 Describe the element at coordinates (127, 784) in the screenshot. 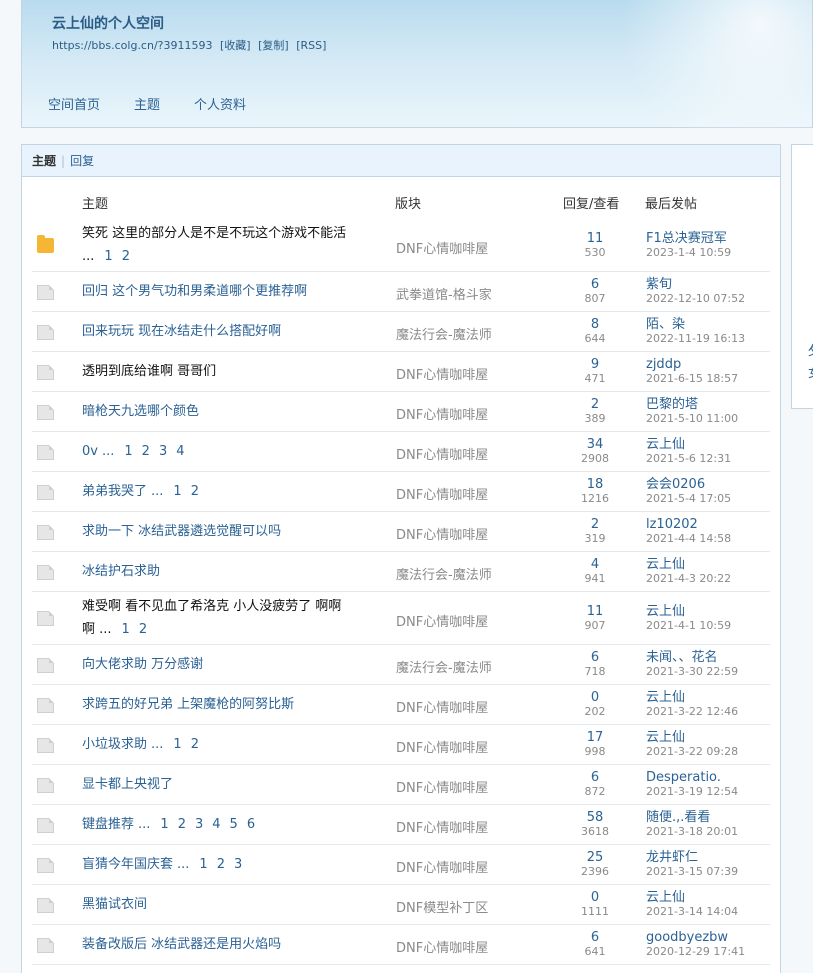

I see `thread-title-text: 显卡都上央视了` at that location.